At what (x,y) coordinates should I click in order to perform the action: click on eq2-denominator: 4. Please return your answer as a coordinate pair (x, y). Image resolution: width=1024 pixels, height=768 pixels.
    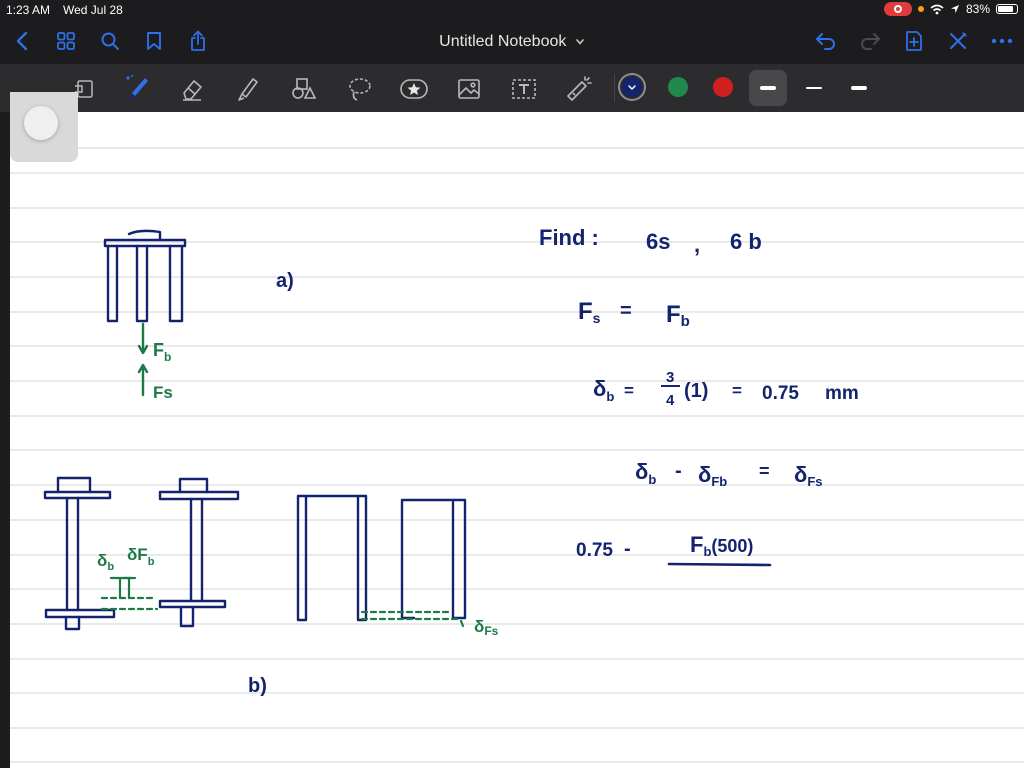
    Looking at the image, I should click on (670, 400).